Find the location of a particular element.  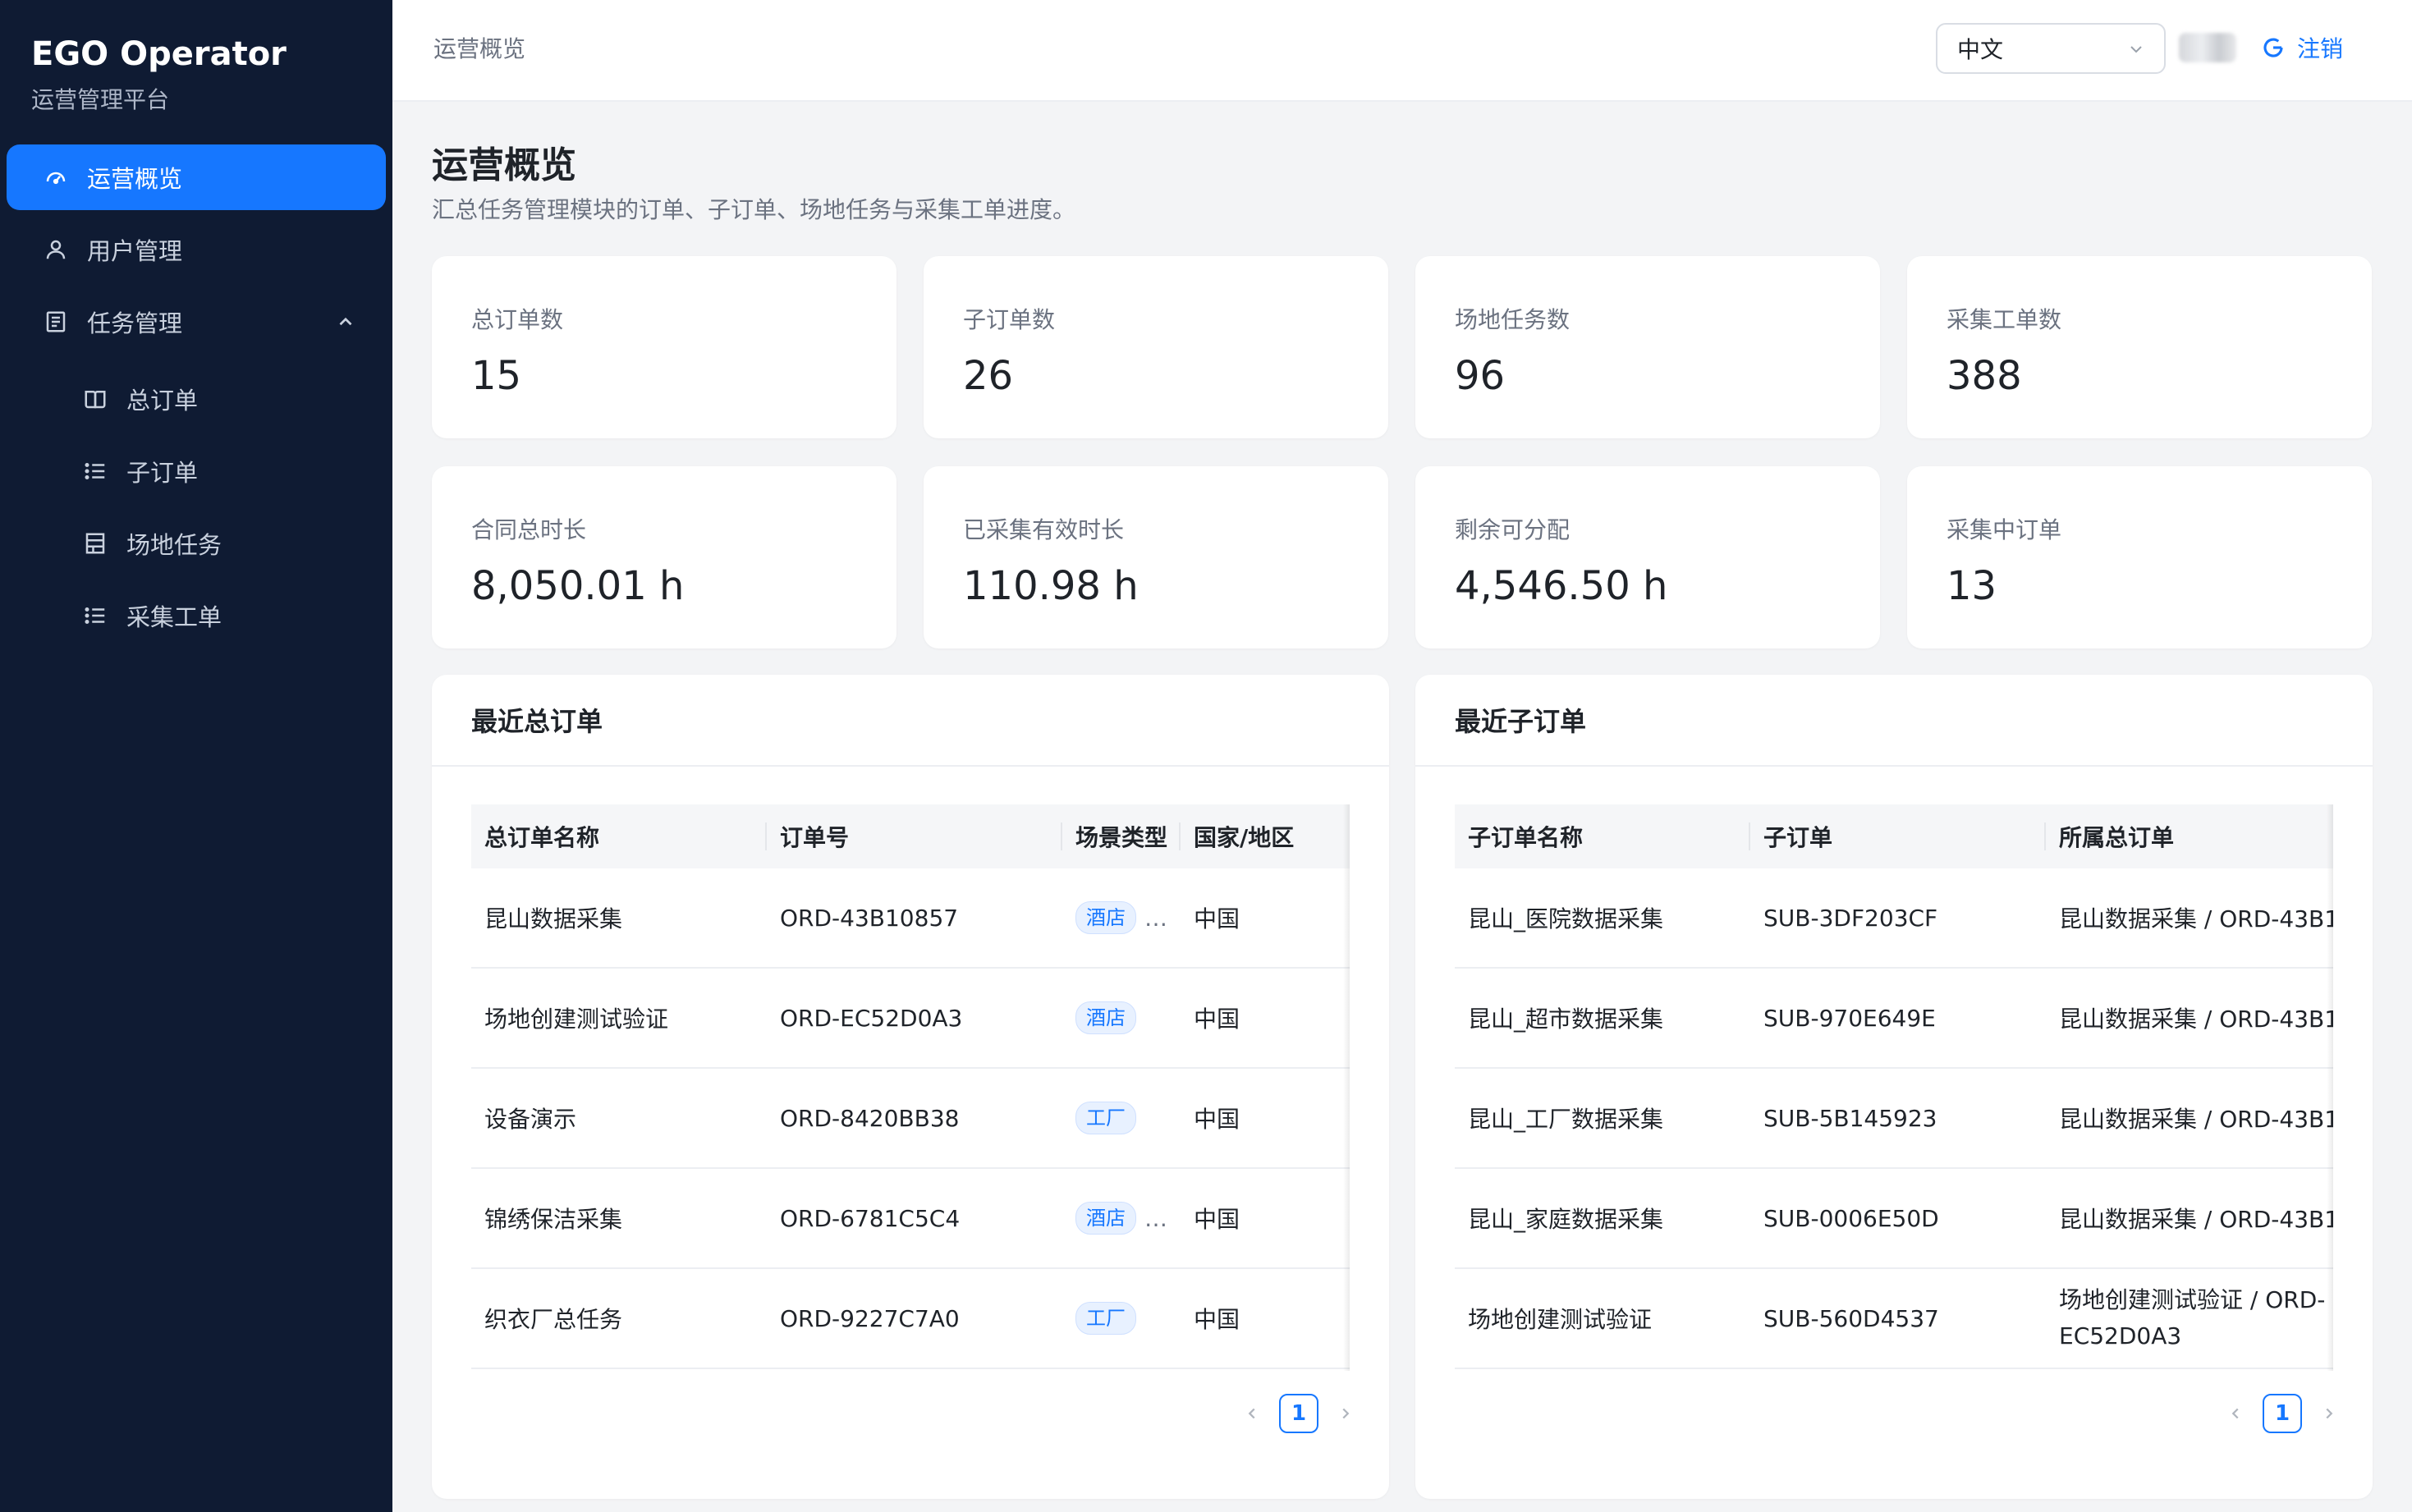

table-row: 锦绣保洁采集 ORD-6781C5C4 酒店 … 中国 is located at coordinates (910, 1219).